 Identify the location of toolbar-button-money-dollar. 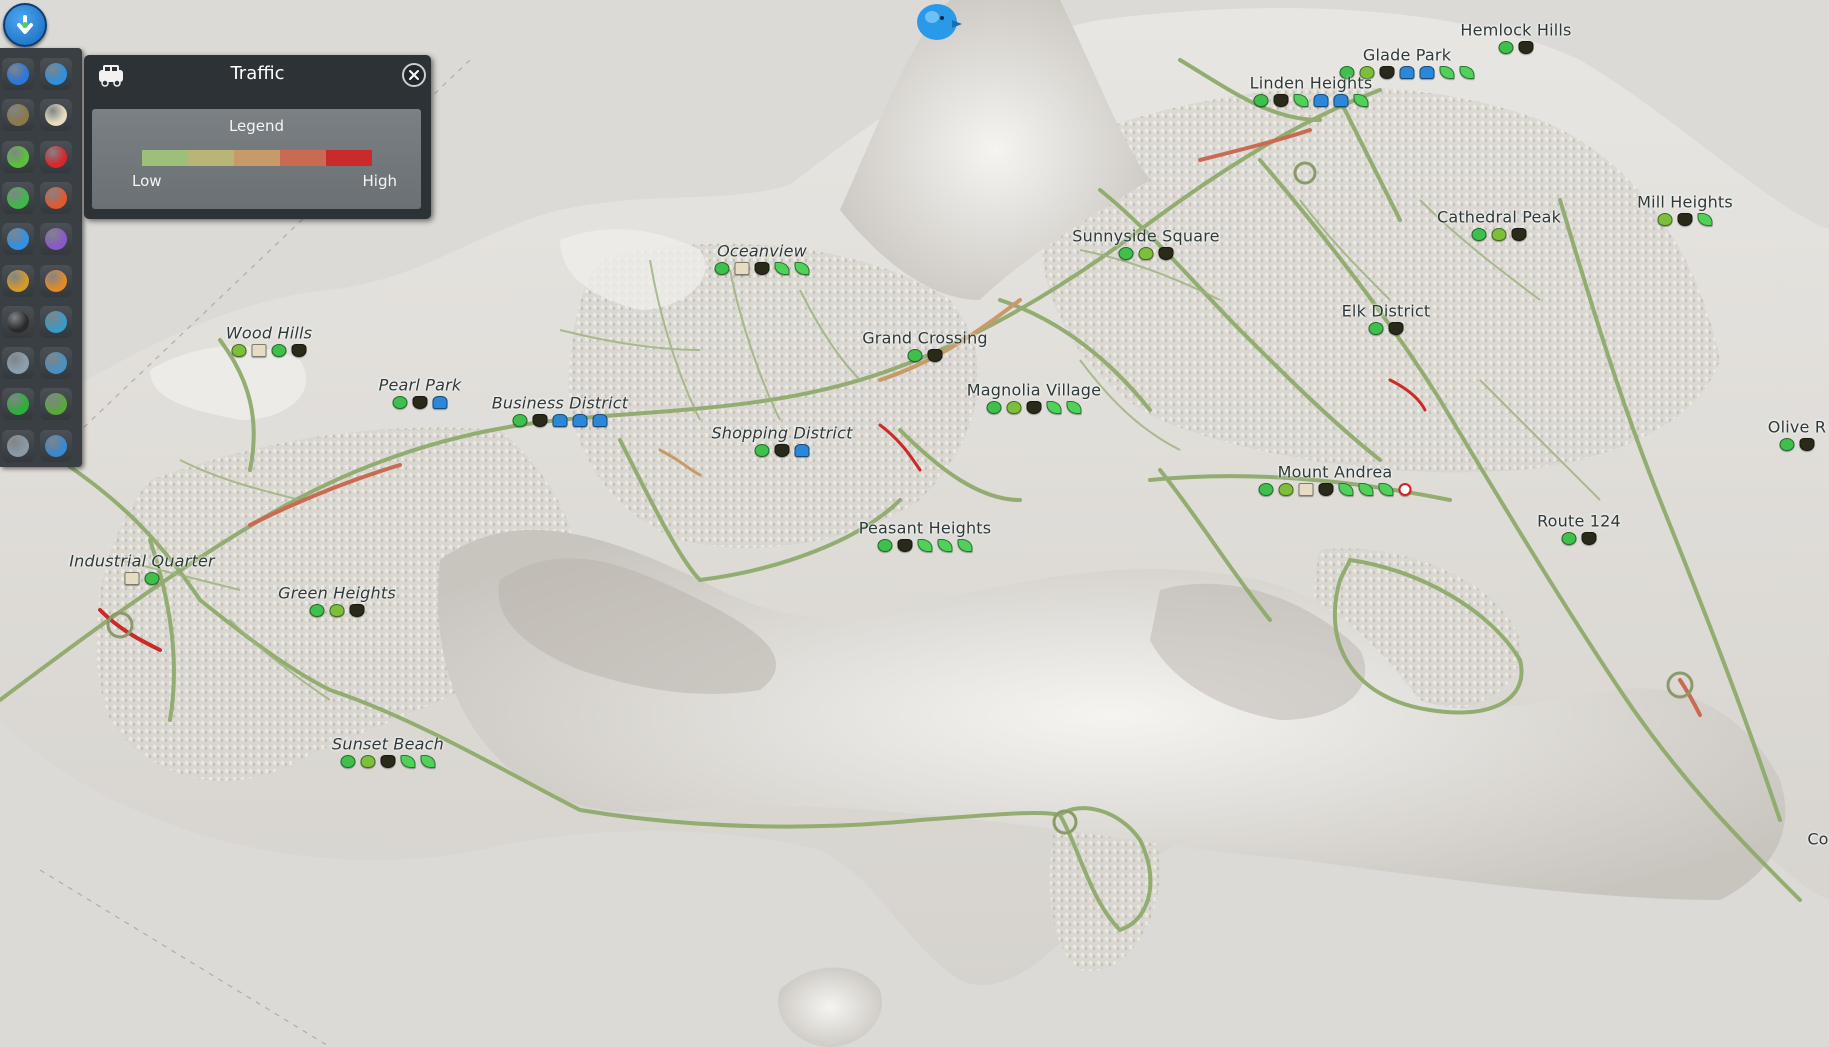
(18, 404).